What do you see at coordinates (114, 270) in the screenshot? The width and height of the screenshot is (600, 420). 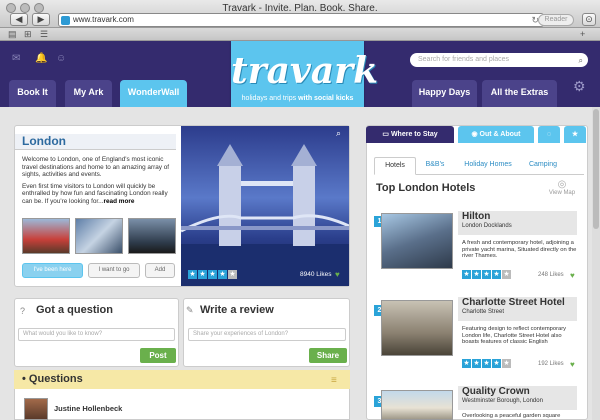 I see `want-to-go-button: I want to go` at bounding box center [114, 270].